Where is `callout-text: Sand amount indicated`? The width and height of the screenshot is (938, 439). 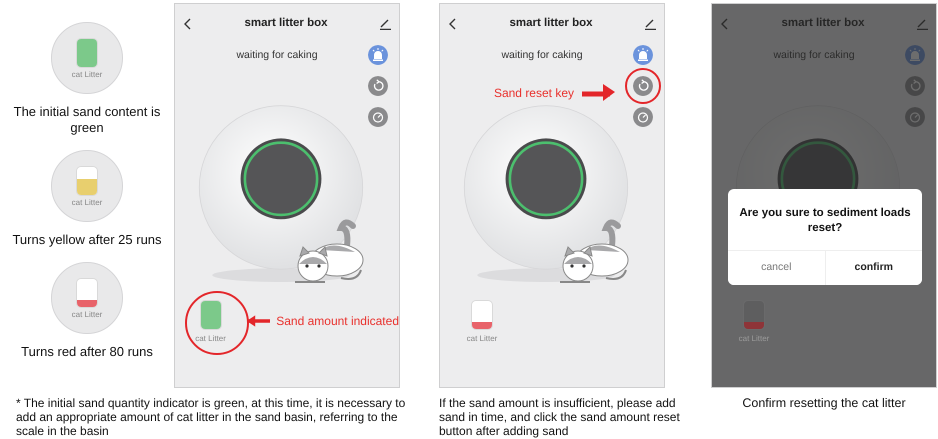 callout-text: Sand amount indicated is located at coordinates (337, 321).